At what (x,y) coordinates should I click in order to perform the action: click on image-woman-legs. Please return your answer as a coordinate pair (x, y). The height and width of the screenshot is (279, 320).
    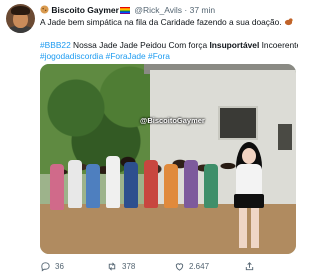
    Looking at the image, I should click on (249, 228).